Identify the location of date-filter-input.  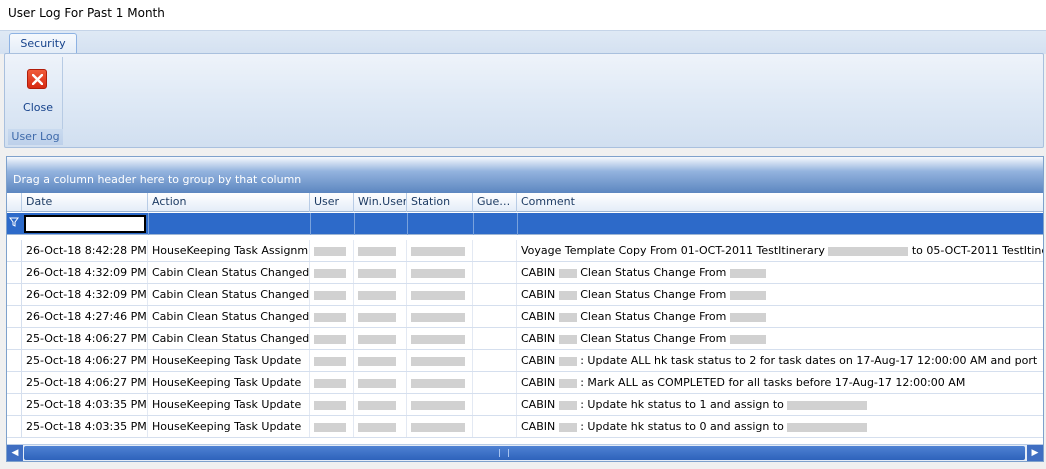
(85, 224).